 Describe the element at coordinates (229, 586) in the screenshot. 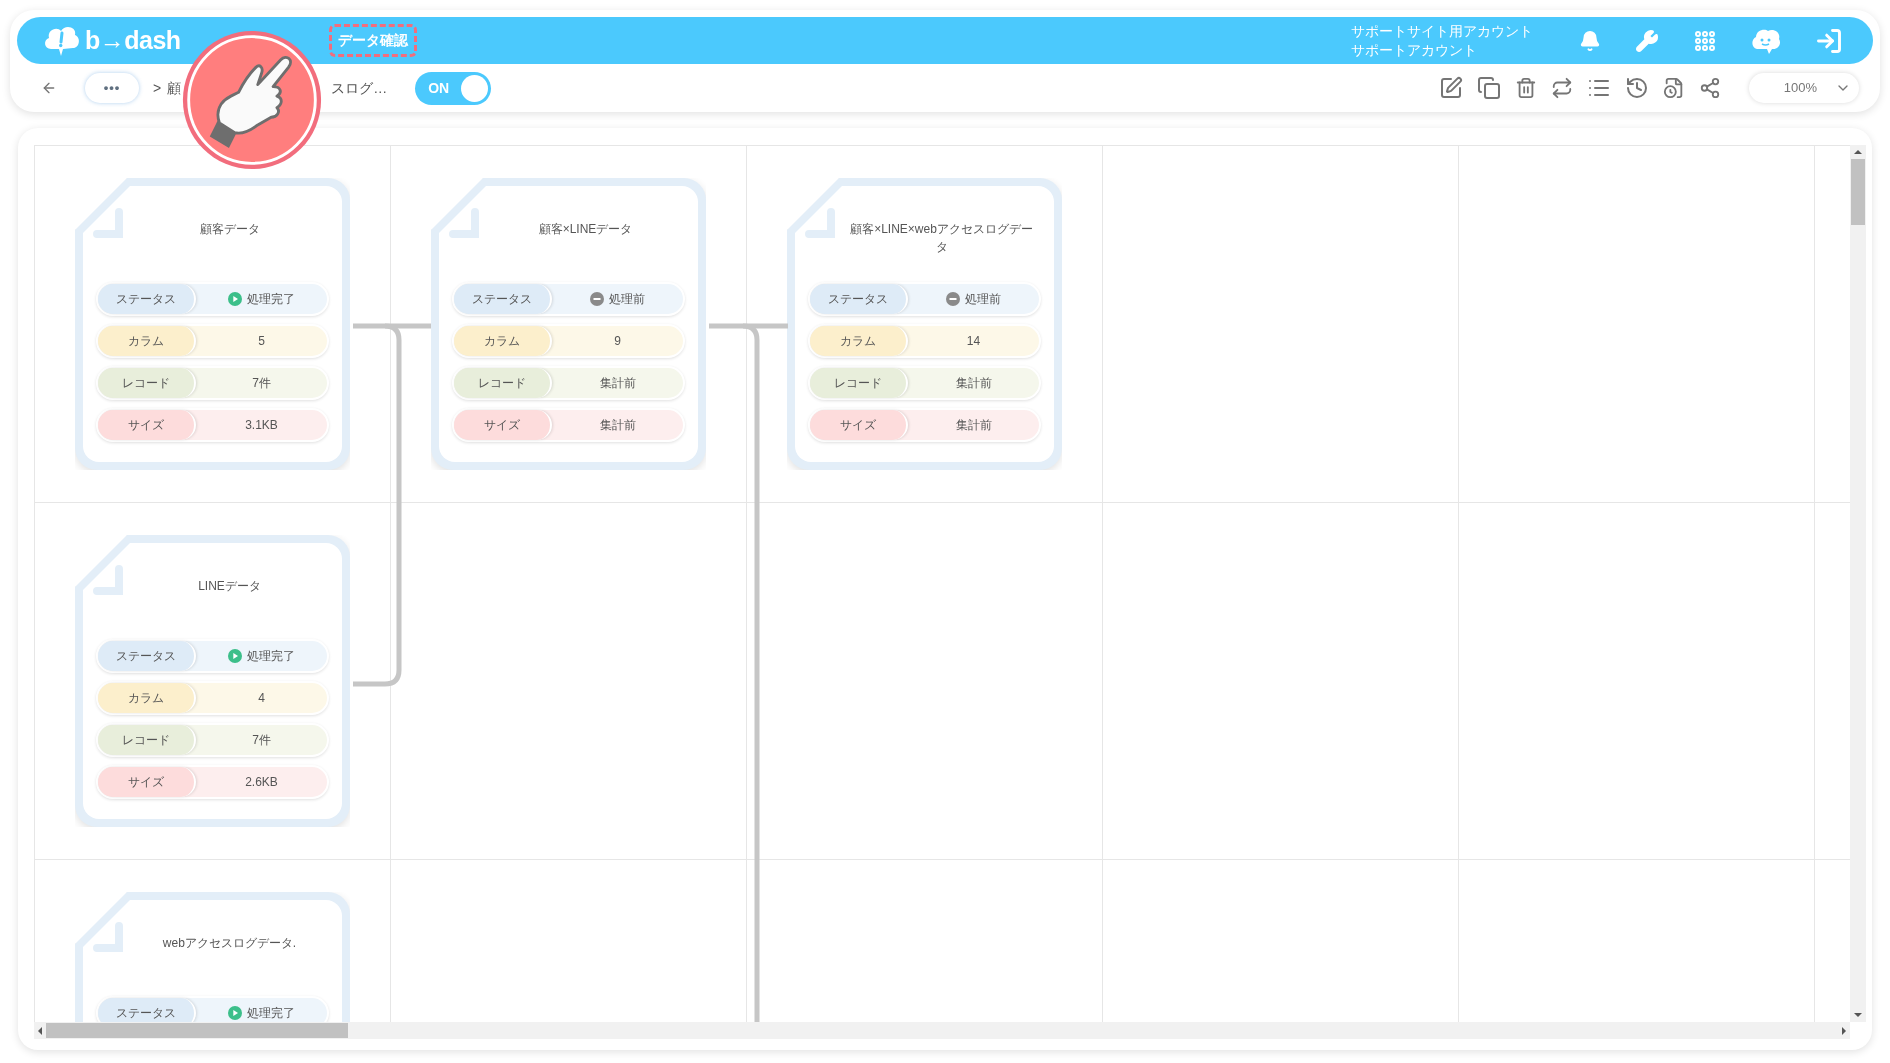

I see `card-title: LINEデータ` at that location.